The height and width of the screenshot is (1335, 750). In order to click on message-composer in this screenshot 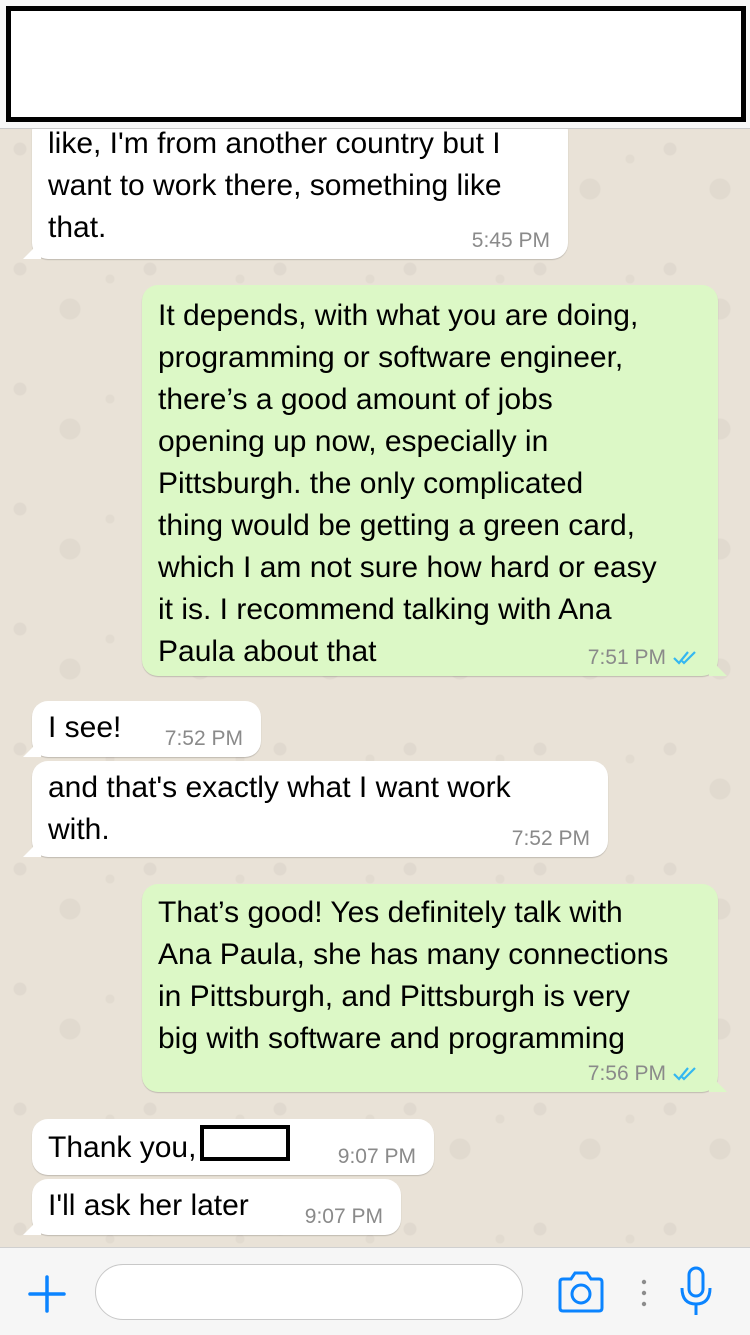, I will do `click(375, 1291)`.